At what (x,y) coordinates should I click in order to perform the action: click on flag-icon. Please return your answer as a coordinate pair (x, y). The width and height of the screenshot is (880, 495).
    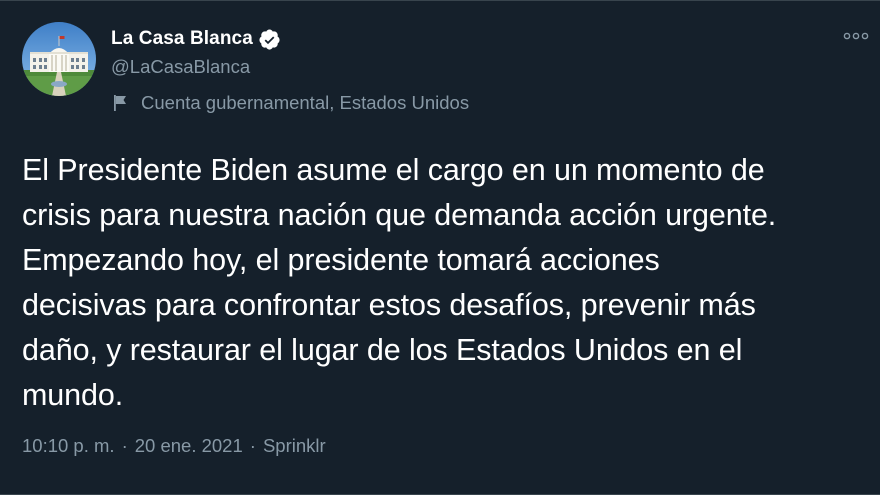
    Looking at the image, I should click on (121, 103).